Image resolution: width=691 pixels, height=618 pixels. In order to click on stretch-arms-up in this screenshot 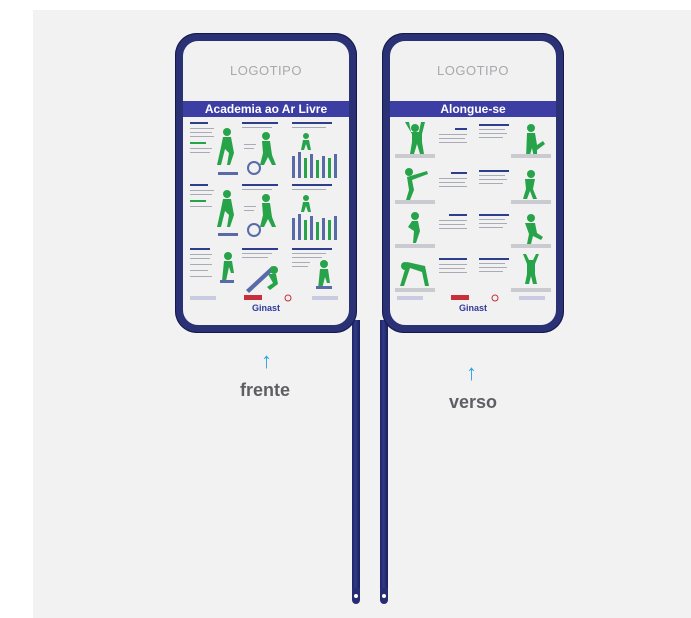, I will do `click(431, 140)`.